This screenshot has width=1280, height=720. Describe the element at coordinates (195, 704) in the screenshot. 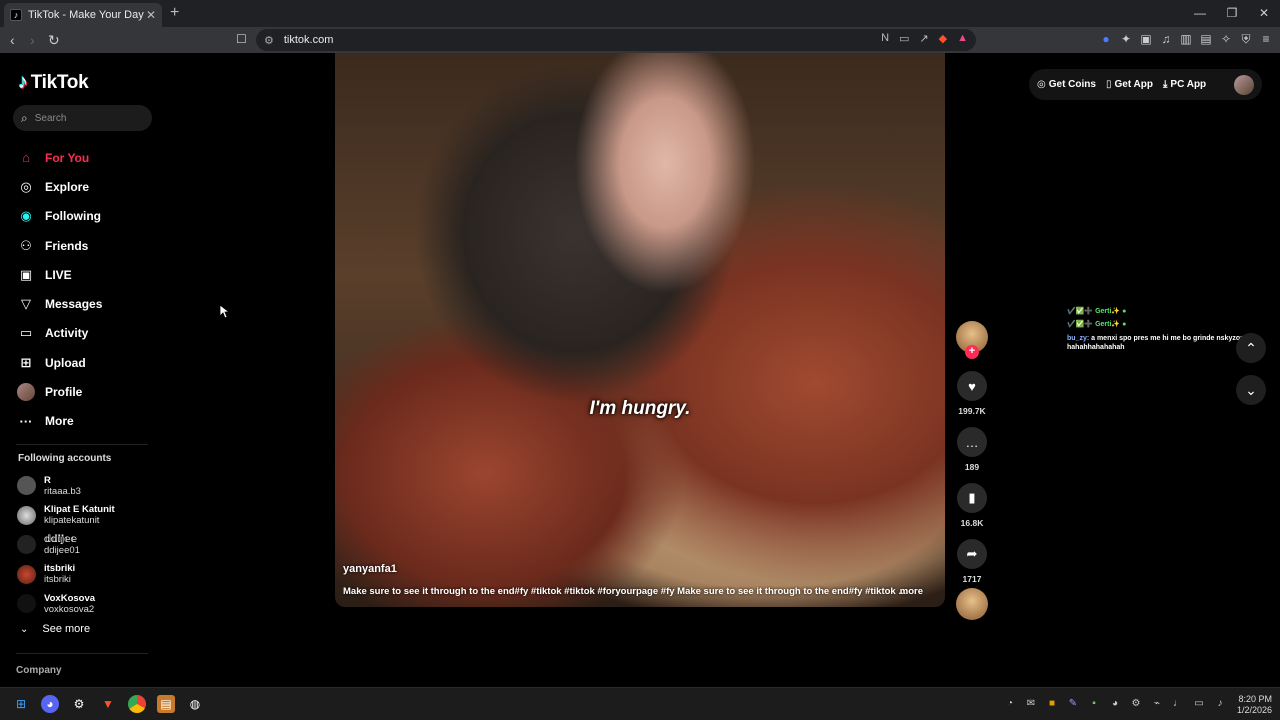

I see `obs-icon: ◍` at that location.